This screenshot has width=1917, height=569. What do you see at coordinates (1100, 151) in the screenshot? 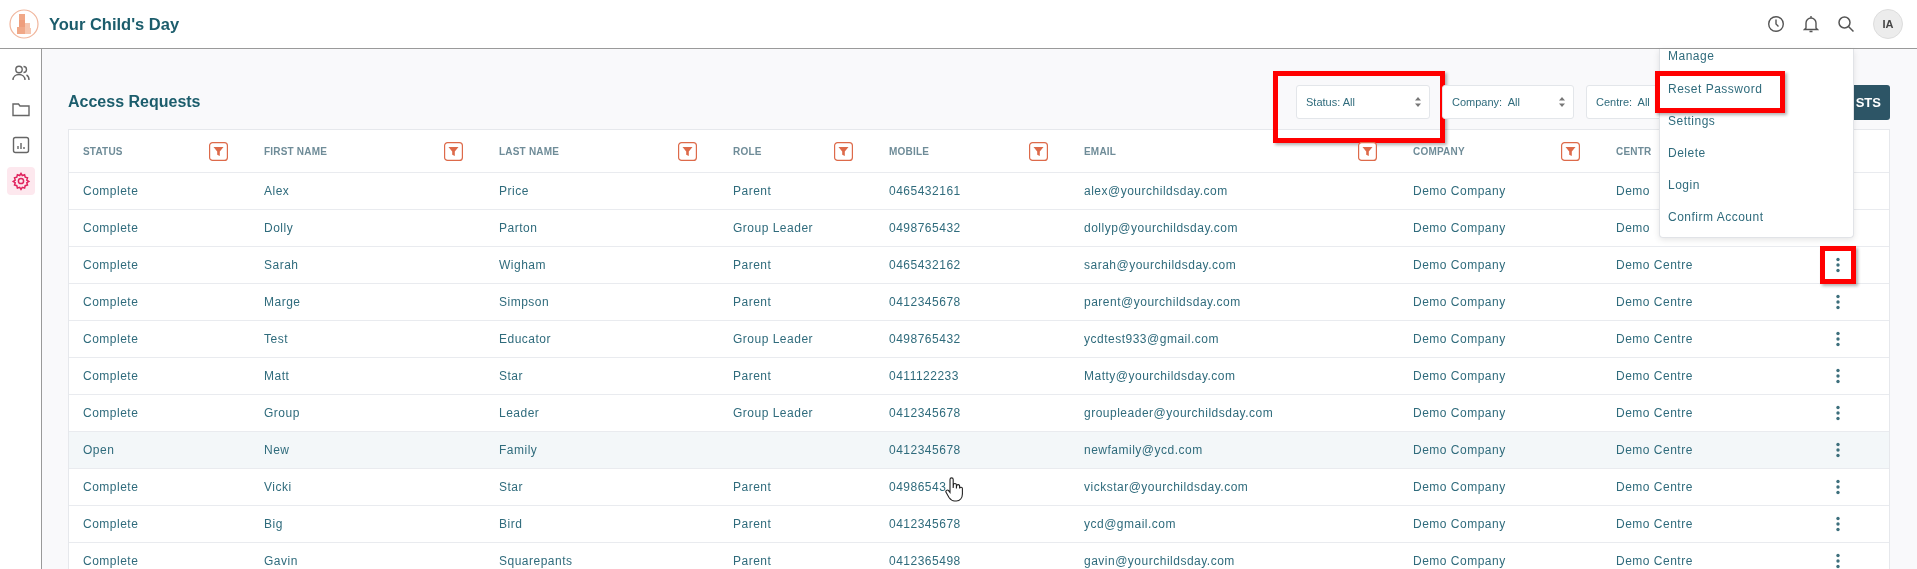
I see `column-header: EMAIL` at bounding box center [1100, 151].